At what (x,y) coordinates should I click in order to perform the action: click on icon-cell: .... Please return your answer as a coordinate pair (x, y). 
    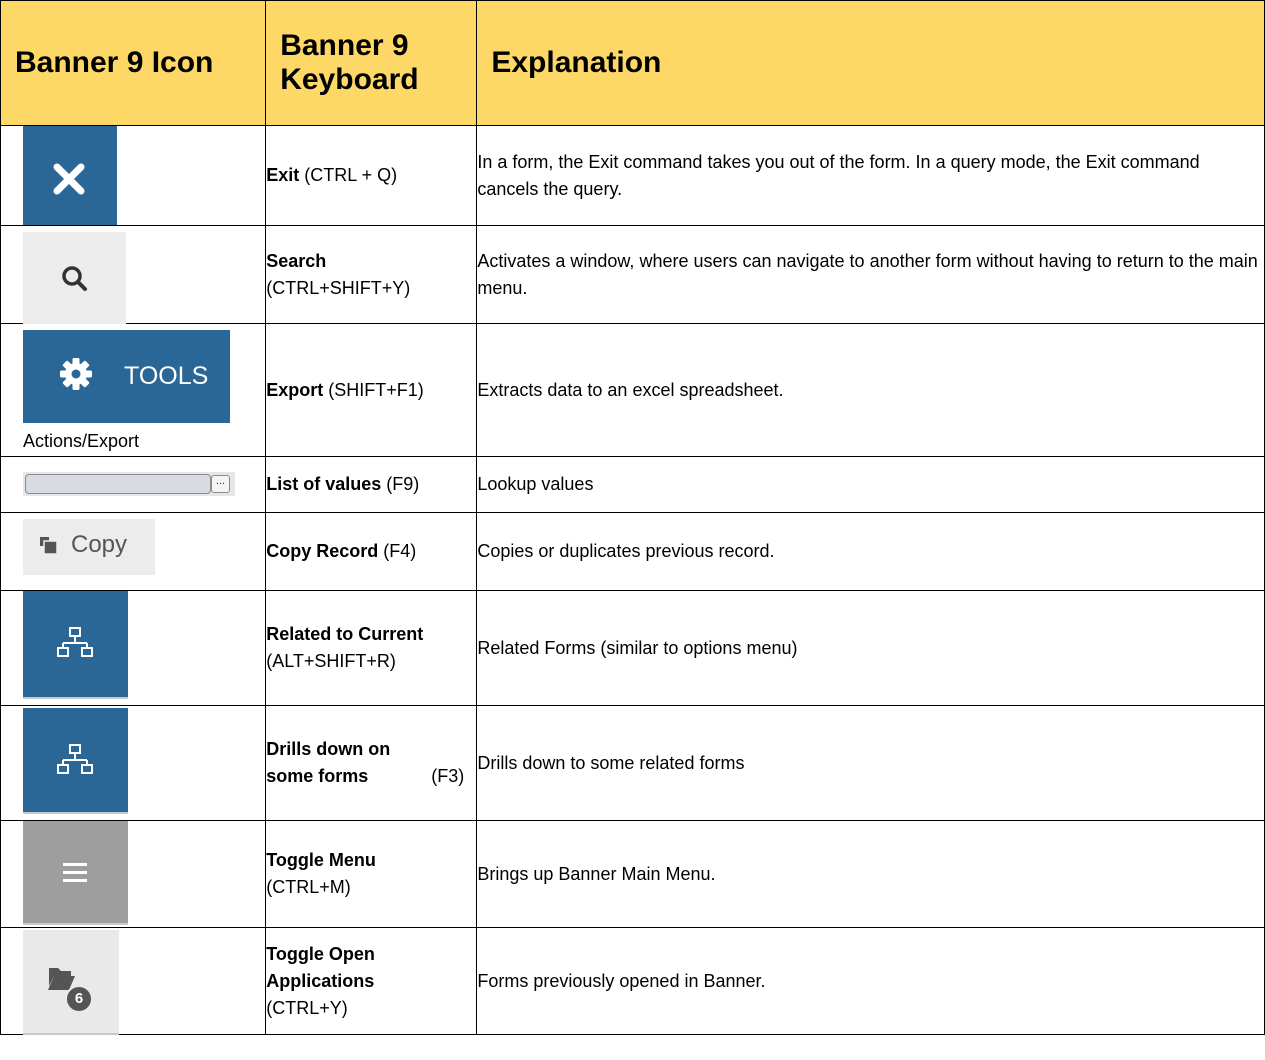
    Looking at the image, I should click on (133, 484).